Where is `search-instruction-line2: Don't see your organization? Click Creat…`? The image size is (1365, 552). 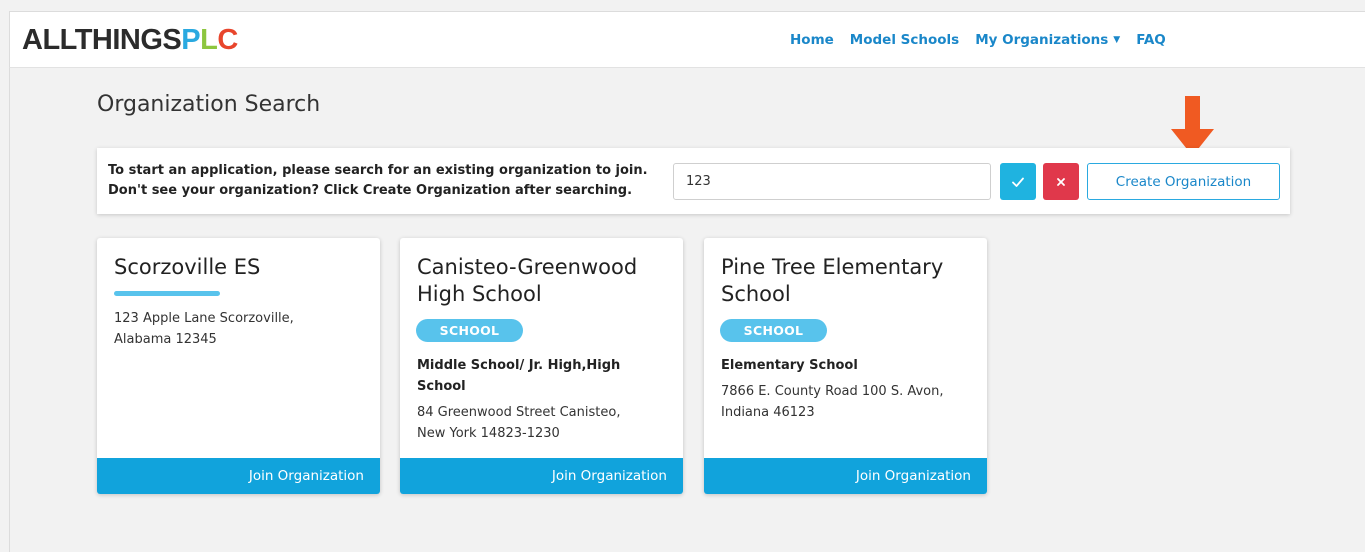 search-instruction-line2: Don't see your organization? Click Creat… is located at coordinates (370, 190).